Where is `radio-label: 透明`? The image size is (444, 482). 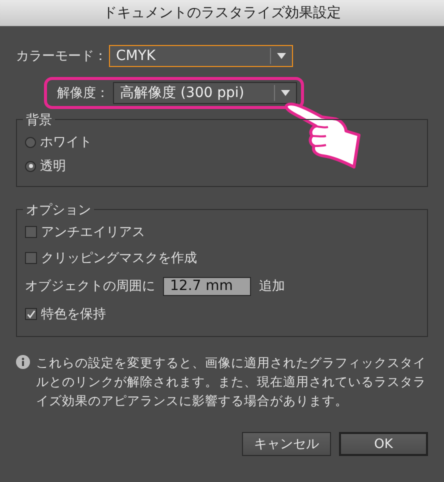 radio-label: 透明 is located at coordinates (53, 166).